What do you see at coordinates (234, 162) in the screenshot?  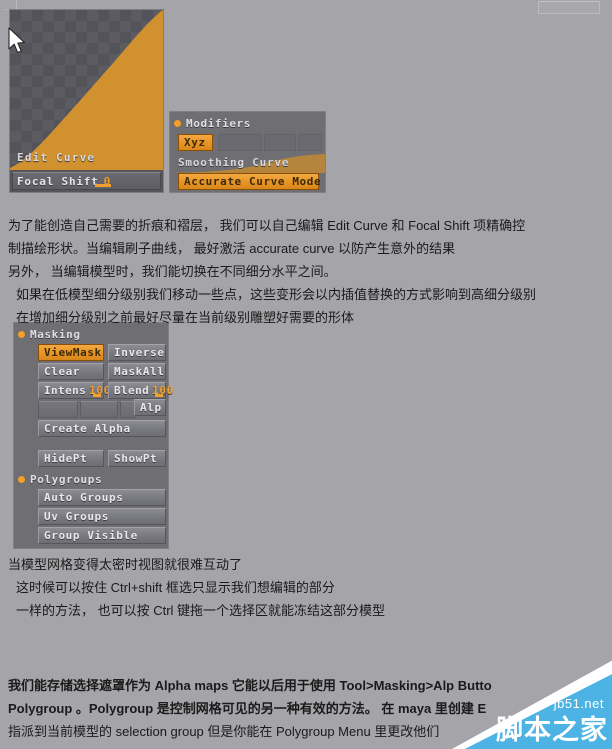 I see `smoothing-curve-label: Smoothing Curve` at bounding box center [234, 162].